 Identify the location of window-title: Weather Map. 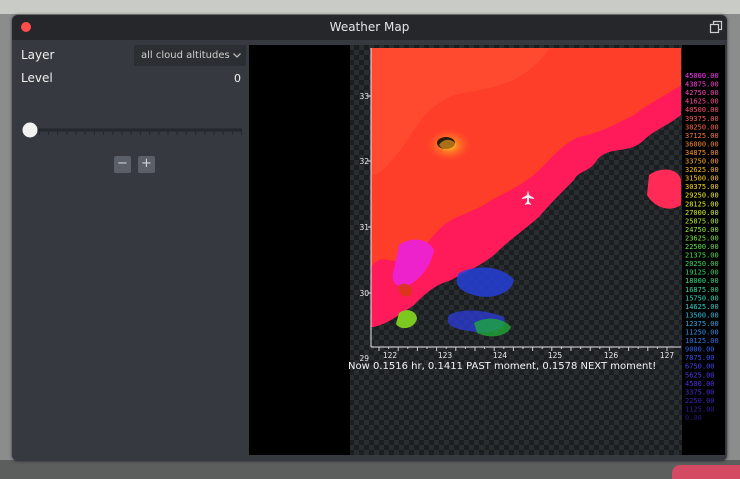
(369, 27).